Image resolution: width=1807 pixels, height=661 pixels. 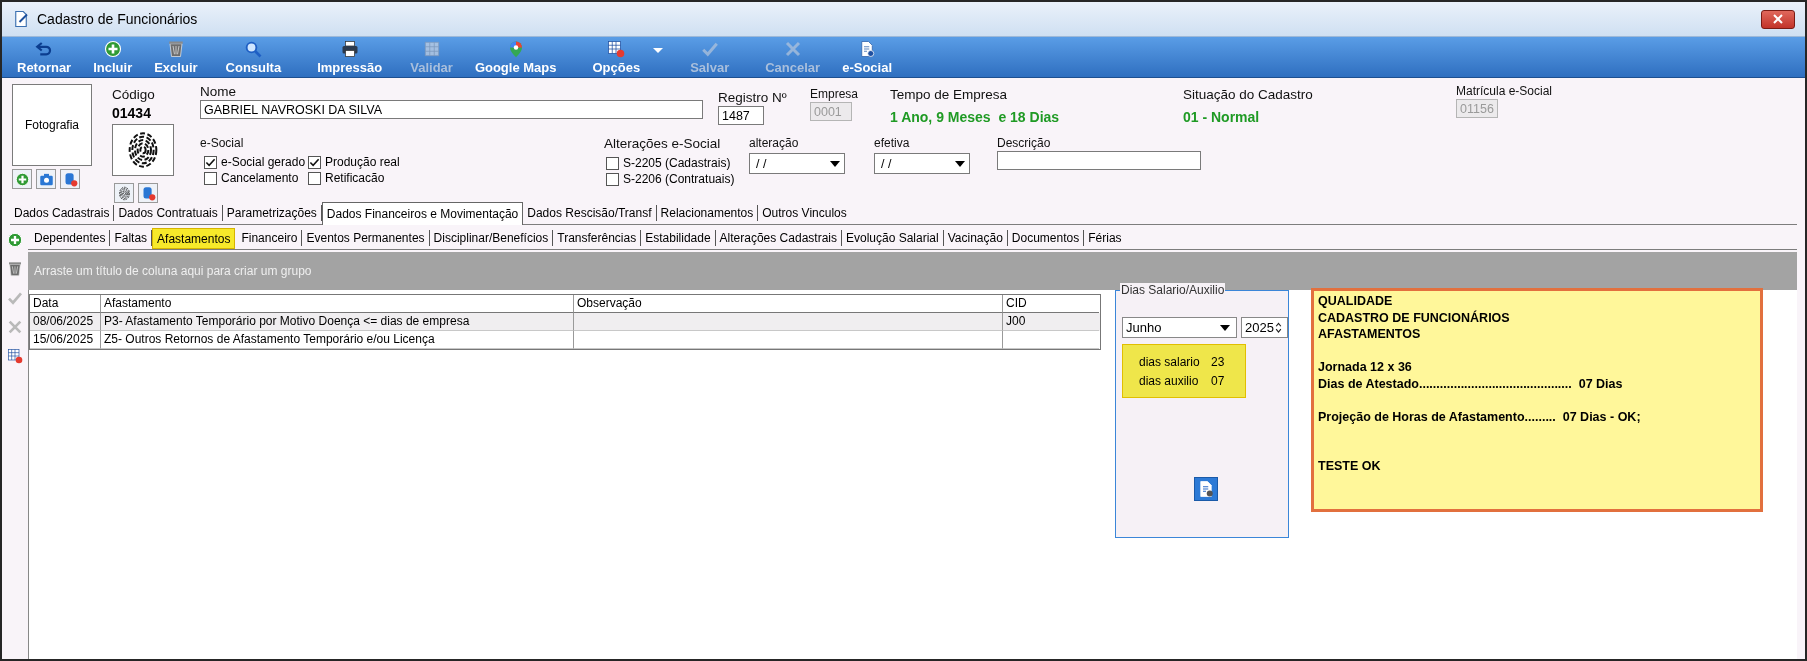 What do you see at coordinates (270, 238) in the screenshot?
I see `tab: Financeiro` at bounding box center [270, 238].